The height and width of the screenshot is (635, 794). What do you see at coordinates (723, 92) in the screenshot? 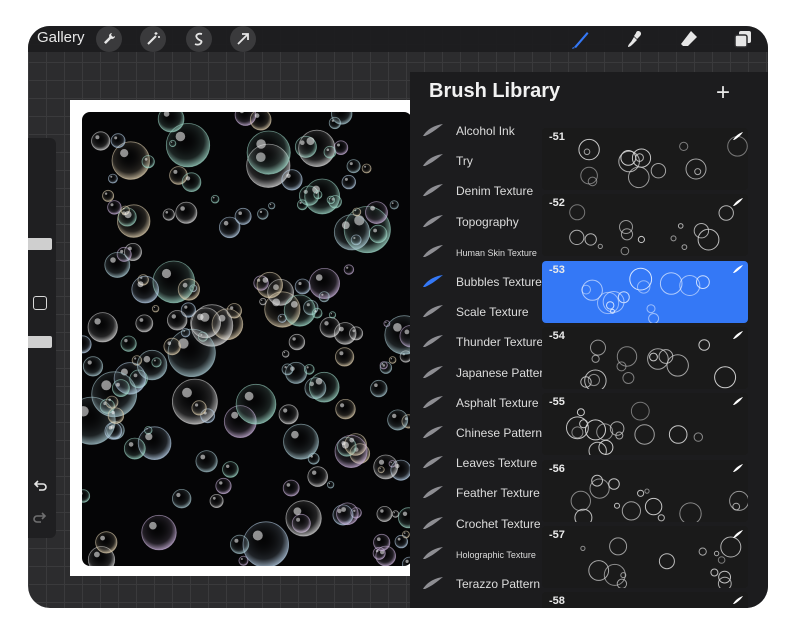
I see `add-brush-button: +` at bounding box center [723, 92].